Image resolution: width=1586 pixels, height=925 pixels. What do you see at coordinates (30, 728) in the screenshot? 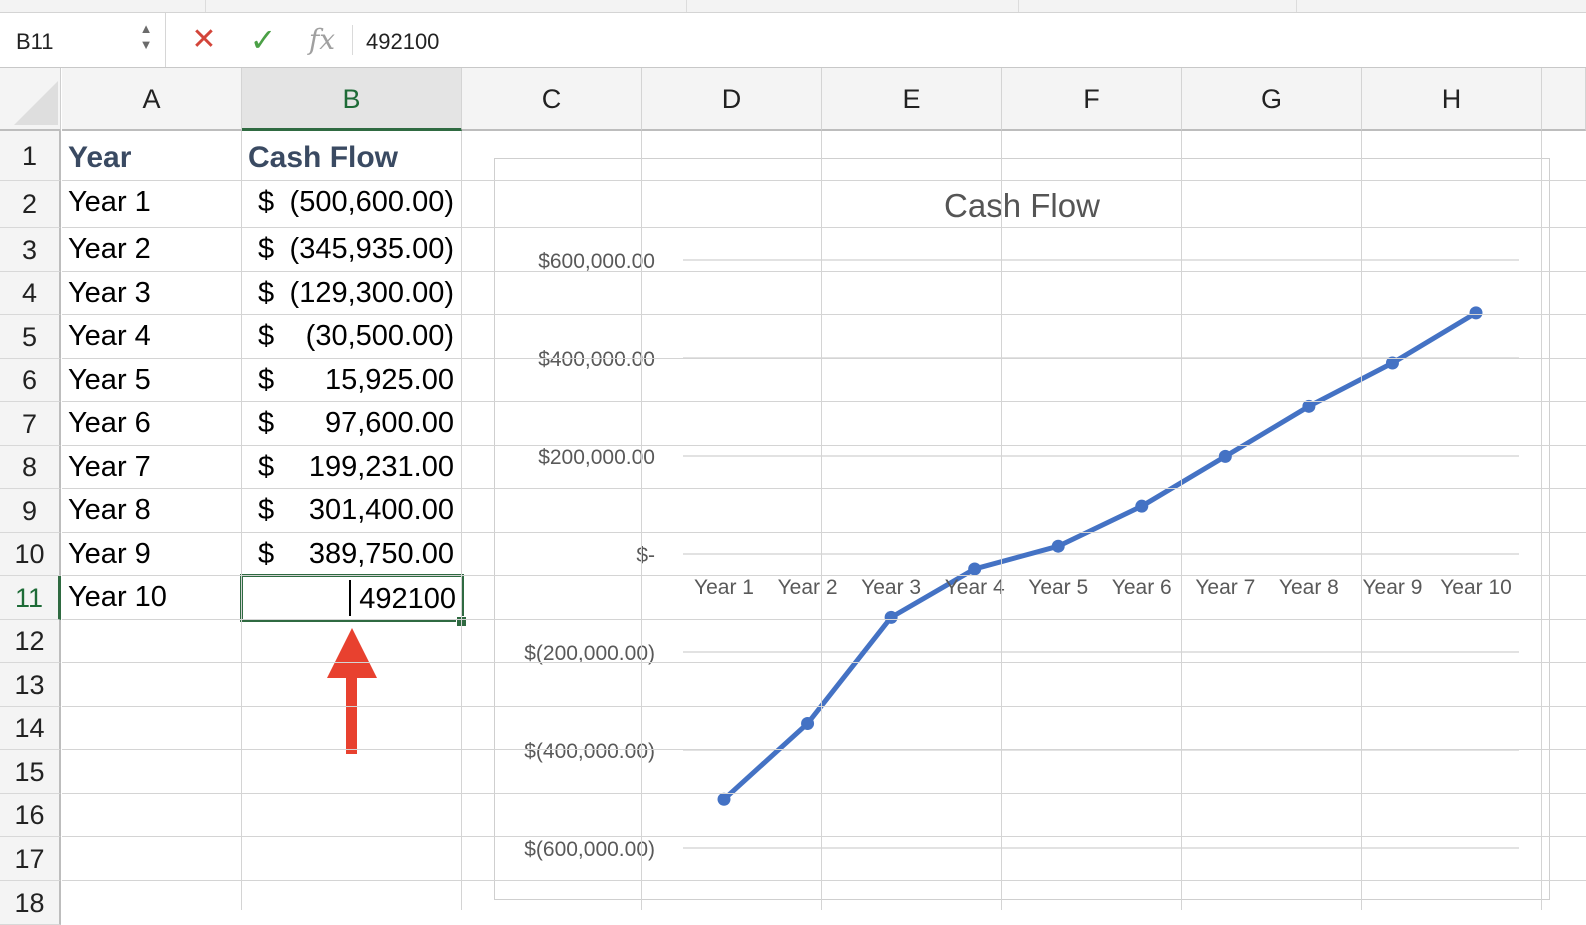
I see `row-header-14: 14` at bounding box center [30, 728].